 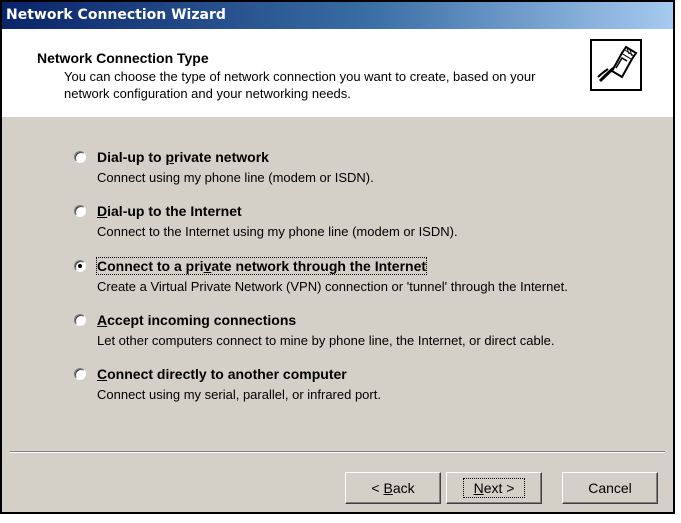 What do you see at coordinates (337, 452) in the screenshot?
I see `footer-divider` at bounding box center [337, 452].